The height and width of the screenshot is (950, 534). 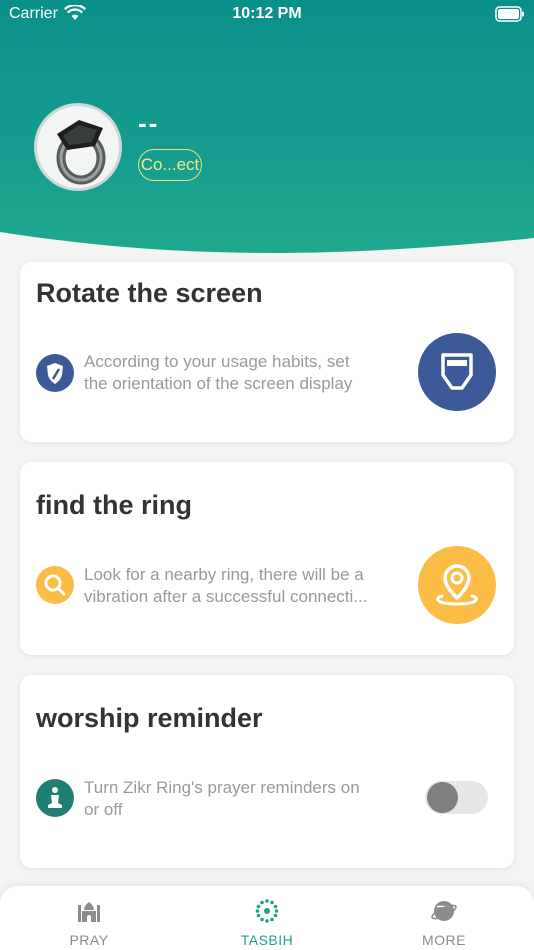 I want to click on card-title: worship reminder, so click(x=149, y=718).